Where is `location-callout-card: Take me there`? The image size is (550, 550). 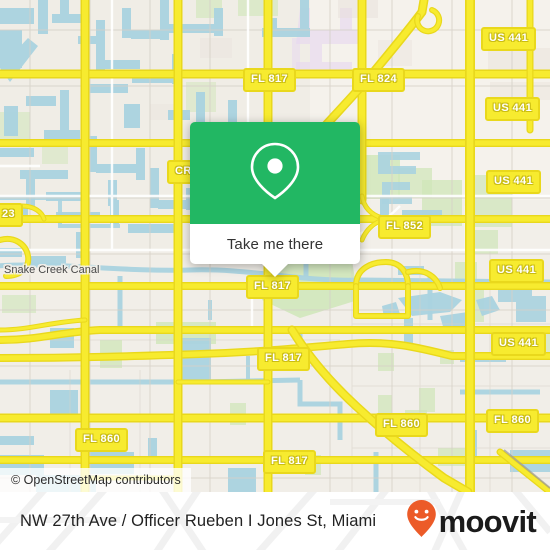
location-callout-card: Take me there is located at coordinates (275, 199).